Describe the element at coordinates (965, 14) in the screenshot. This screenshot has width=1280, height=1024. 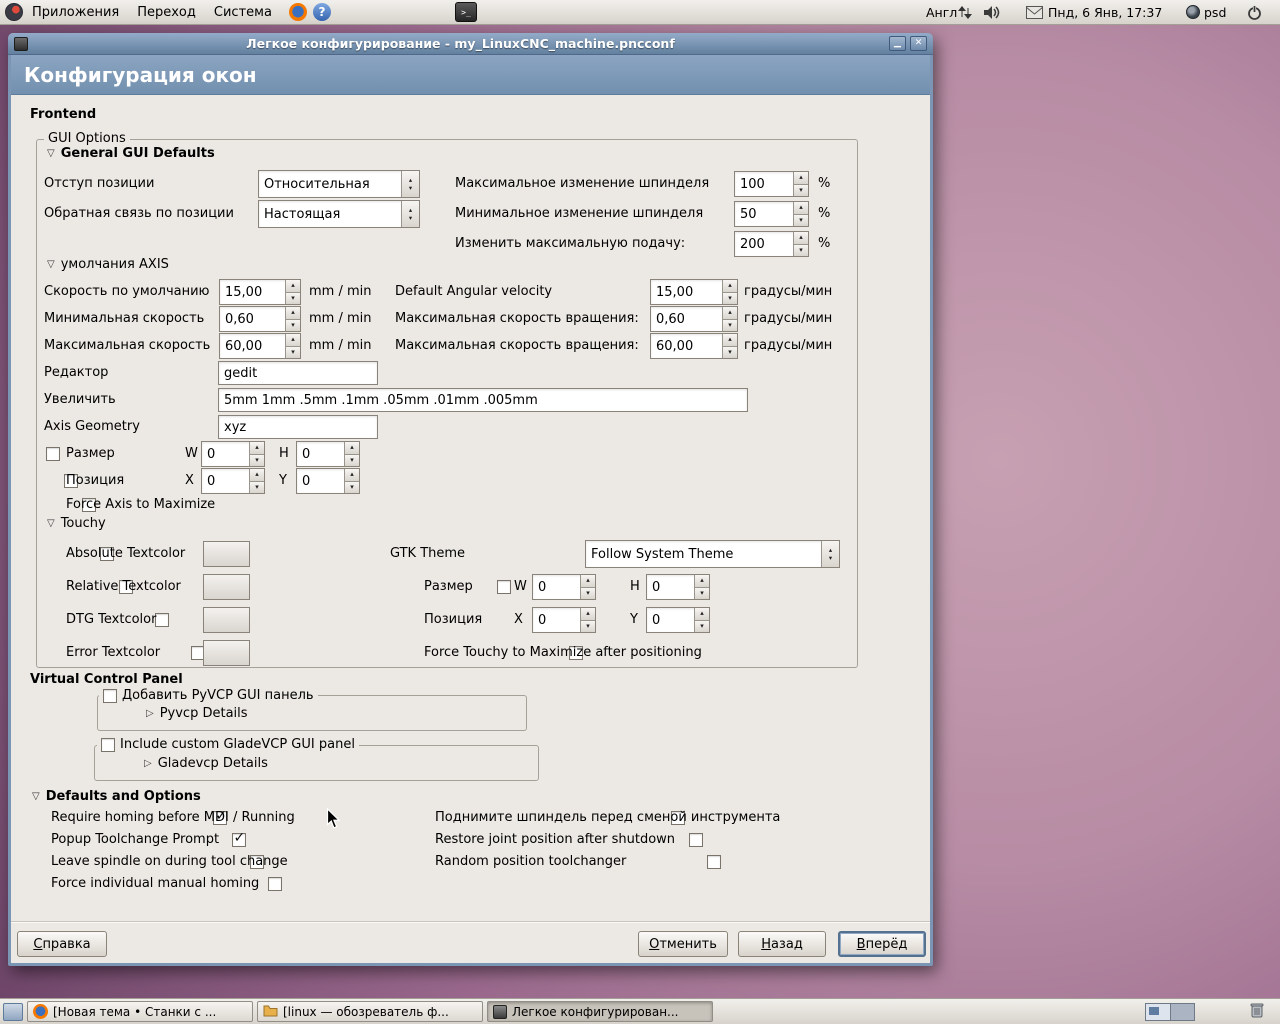
I see `layout-switch-icon` at that location.